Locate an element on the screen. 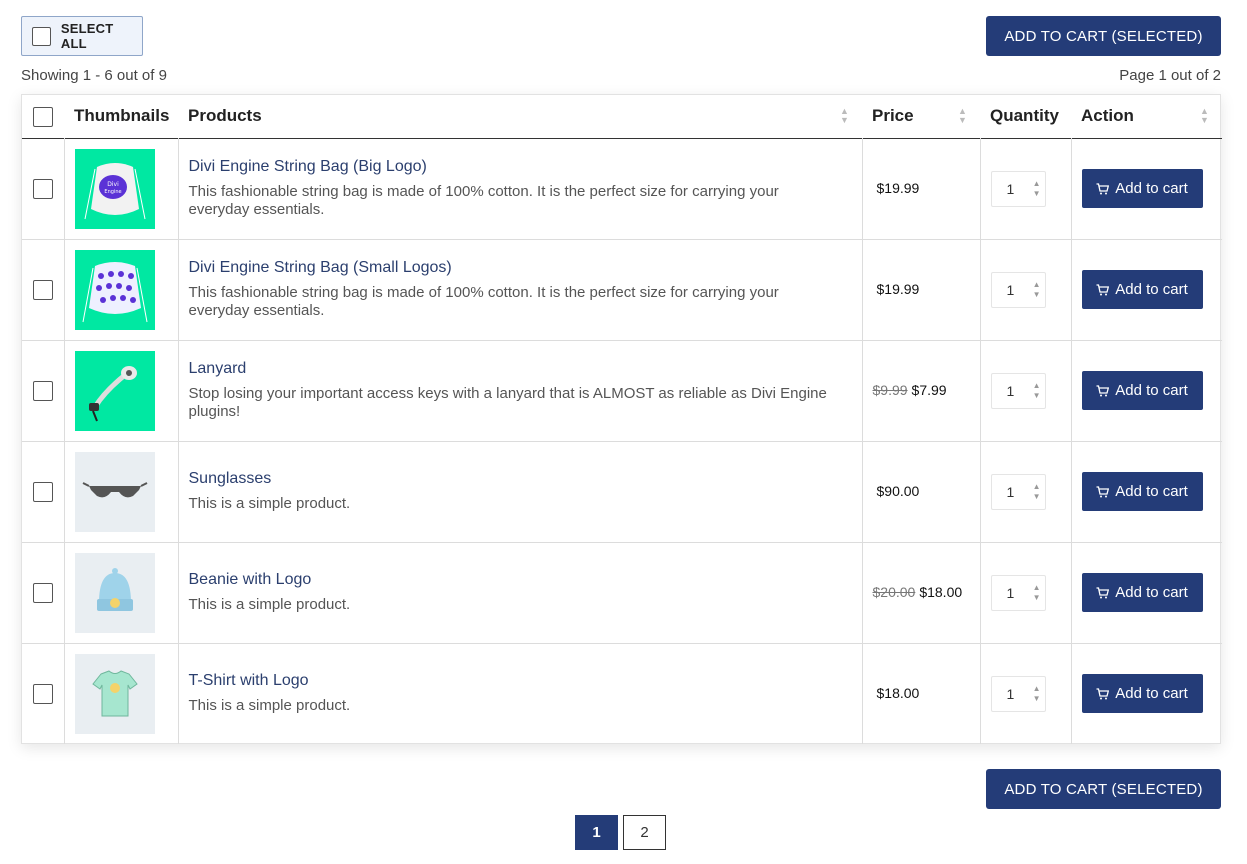 This screenshot has height=864, width=1247. svg-text: Engine is located at coordinates (112, 192).